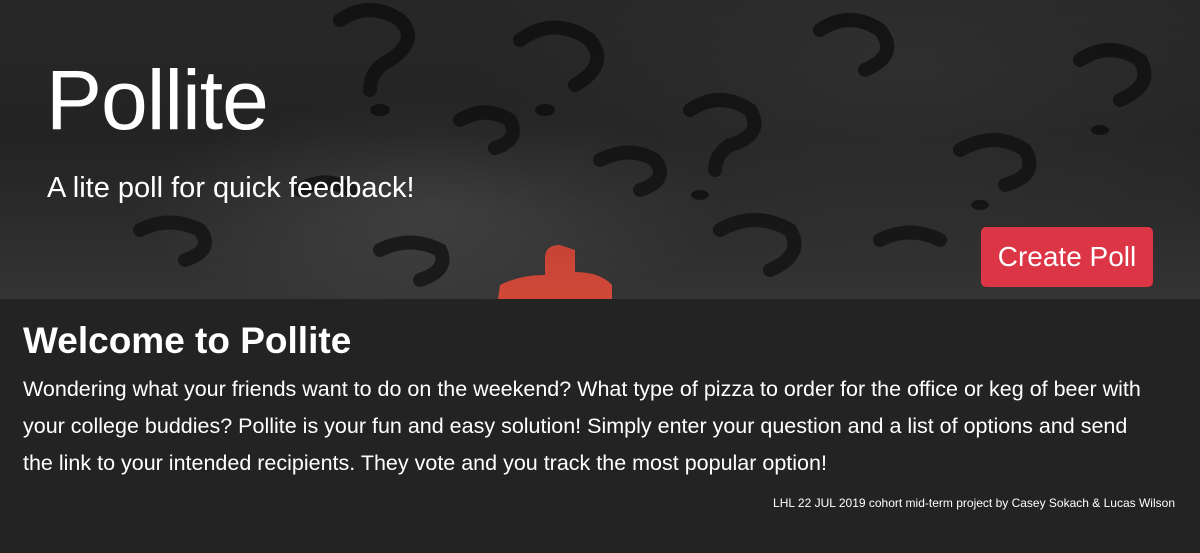  What do you see at coordinates (157, 100) in the screenshot?
I see `page-title: Pollite` at bounding box center [157, 100].